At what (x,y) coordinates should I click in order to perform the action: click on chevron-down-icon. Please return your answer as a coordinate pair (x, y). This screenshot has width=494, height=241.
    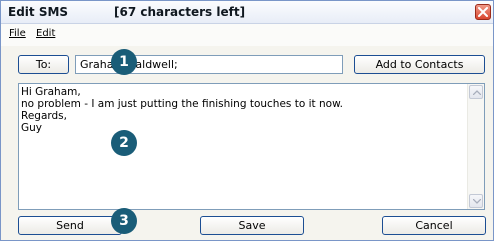
    Looking at the image, I should click on (477, 201).